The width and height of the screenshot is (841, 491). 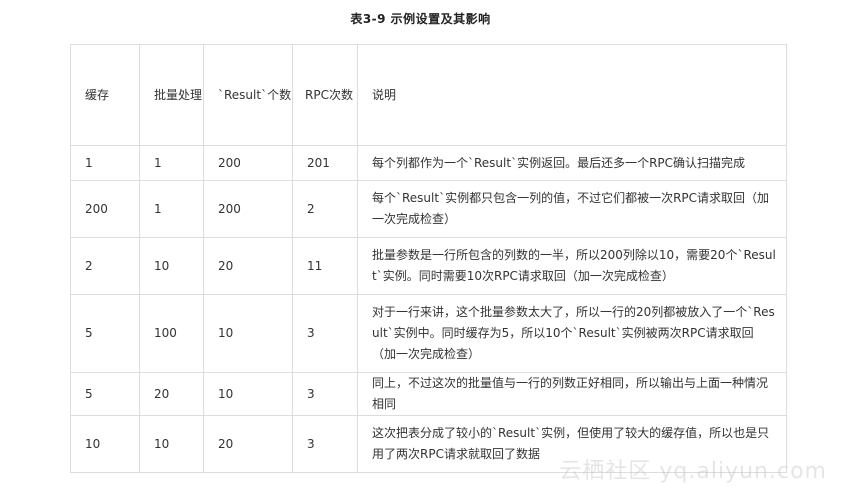 I want to click on cell-rpc-count: 11, so click(x=325, y=266).